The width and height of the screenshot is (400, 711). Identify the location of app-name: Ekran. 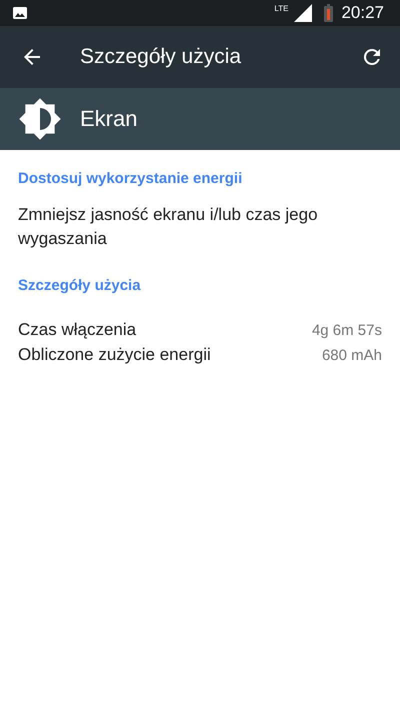
(109, 119).